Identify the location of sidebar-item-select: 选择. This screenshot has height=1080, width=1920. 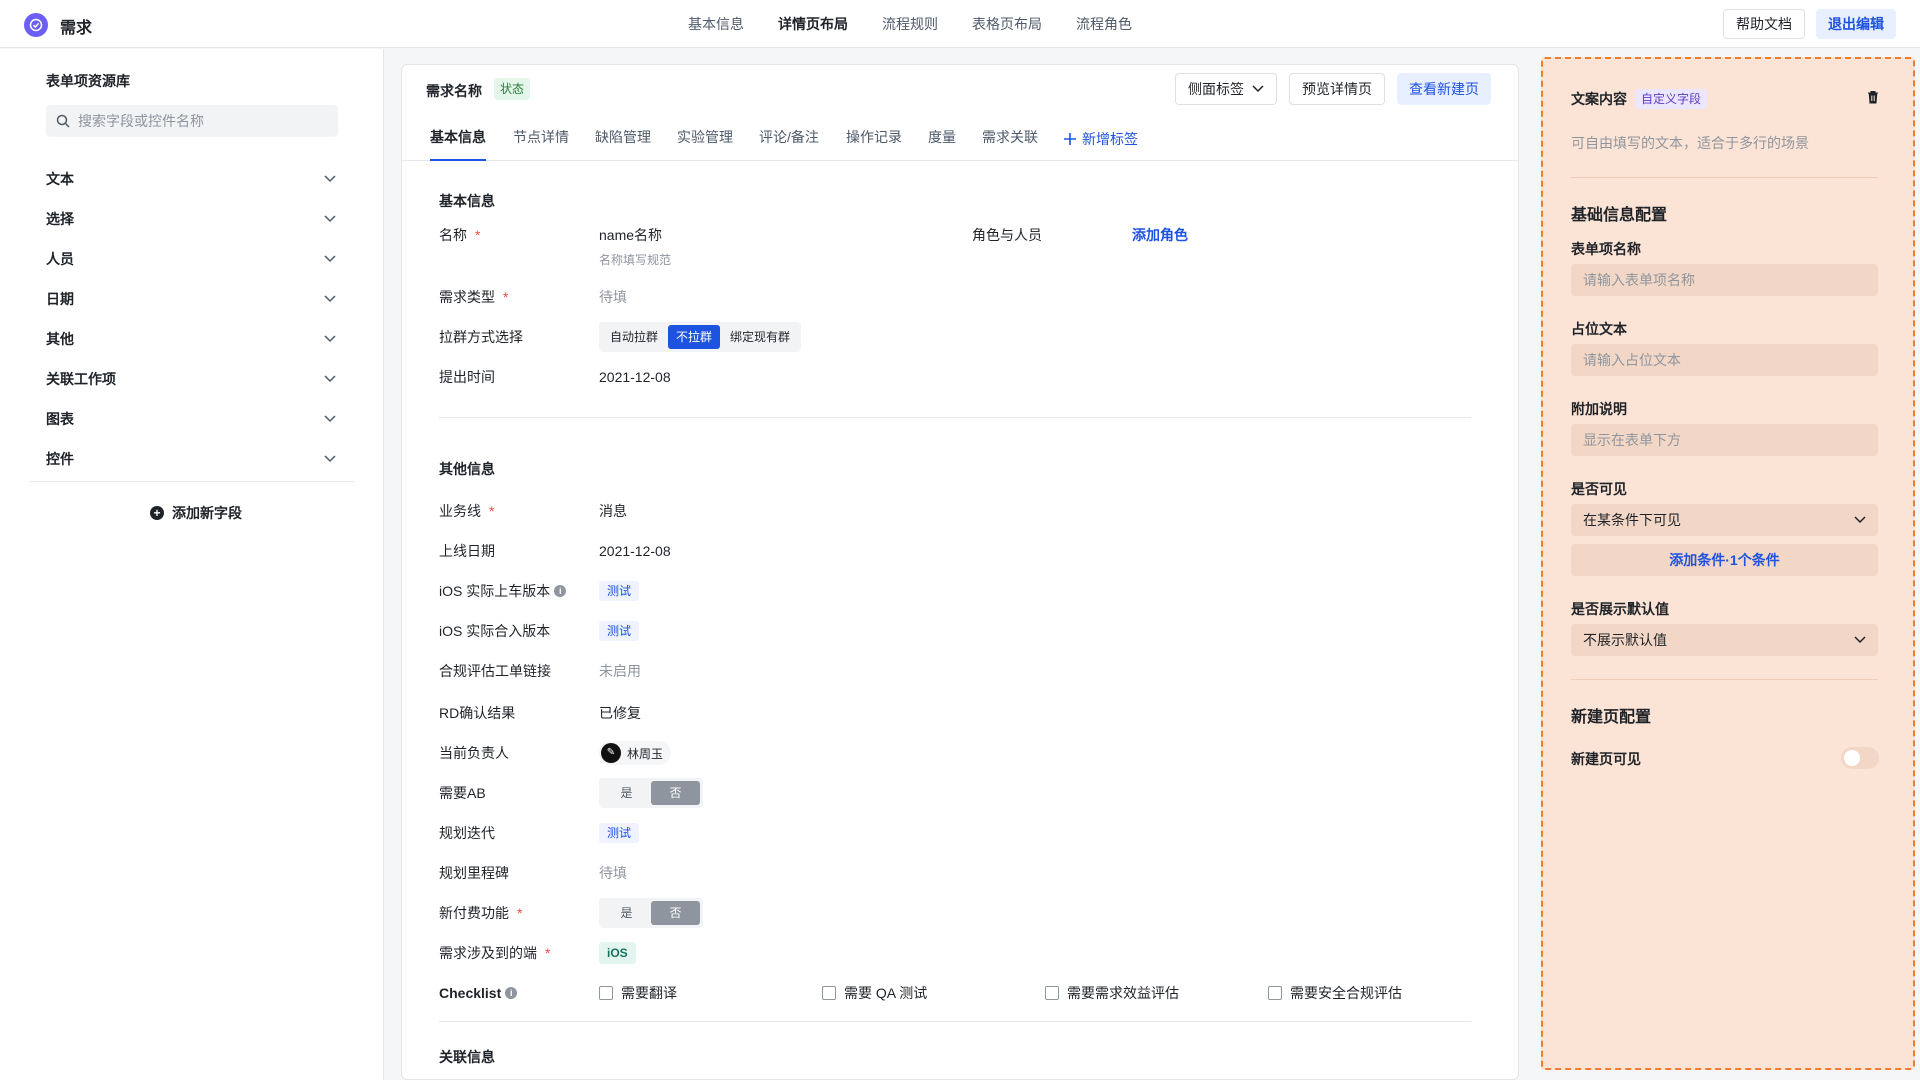
(191, 219).